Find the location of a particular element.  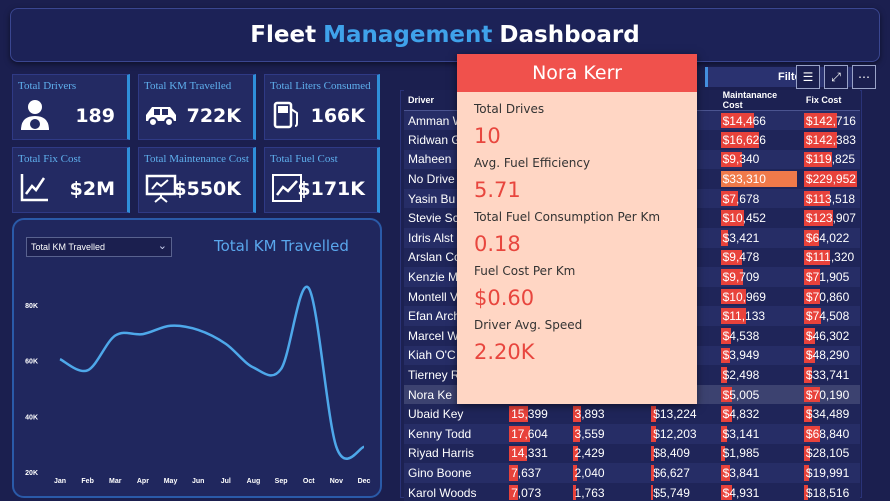

cell-fix-cost: $123,907 is located at coordinates (830, 218).